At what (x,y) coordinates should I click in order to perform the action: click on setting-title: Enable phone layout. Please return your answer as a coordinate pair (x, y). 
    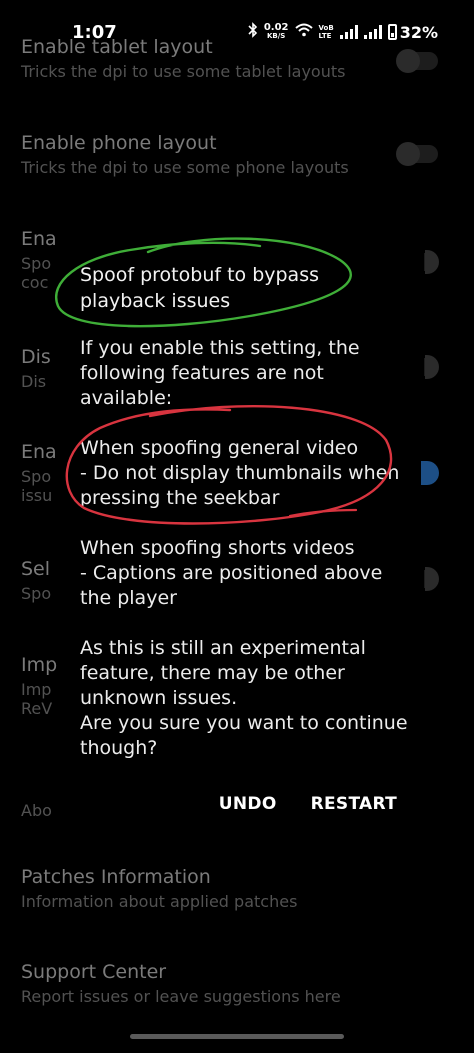
    Looking at the image, I should click on (119, 143).